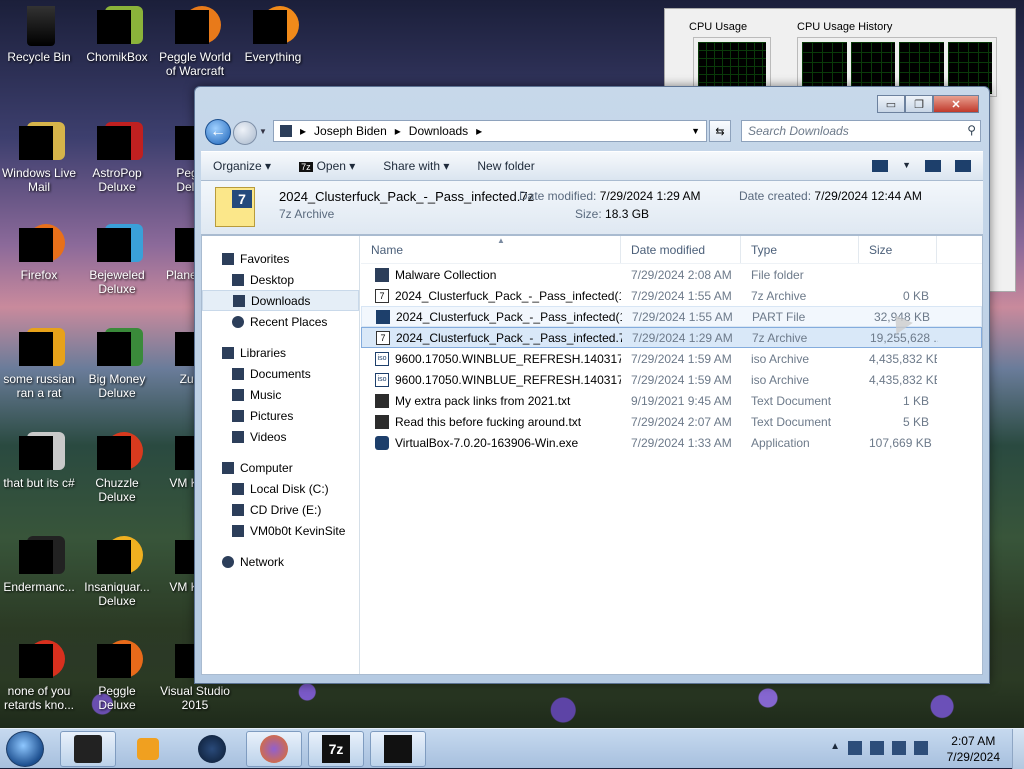 This screenshot has width=1024, height=769. I want to click on desktop-icon-russian-rat: some russian ran a rat, so click(39, 364).